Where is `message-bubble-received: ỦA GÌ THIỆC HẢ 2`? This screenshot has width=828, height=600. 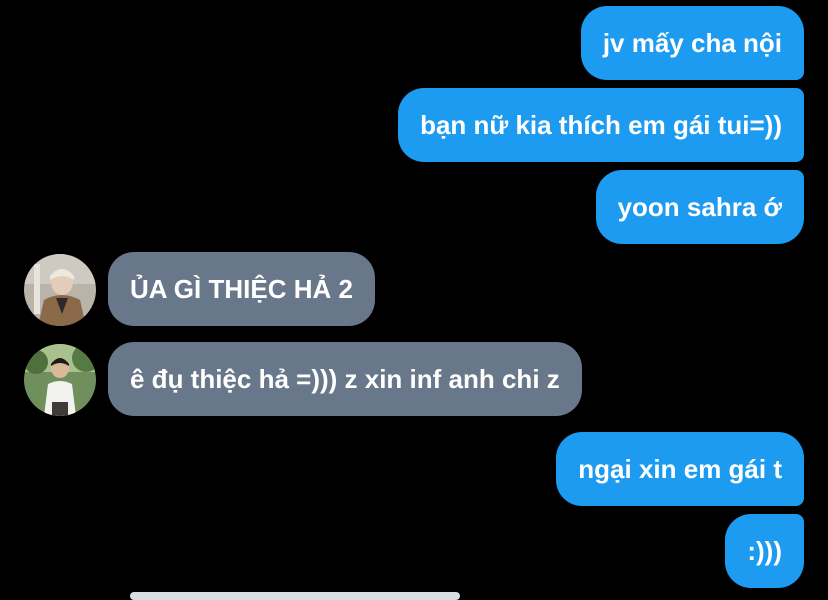
message-bubble-received: ỦA GÌ THIỆC HẢ 2 is located at coordinates (241, 289).